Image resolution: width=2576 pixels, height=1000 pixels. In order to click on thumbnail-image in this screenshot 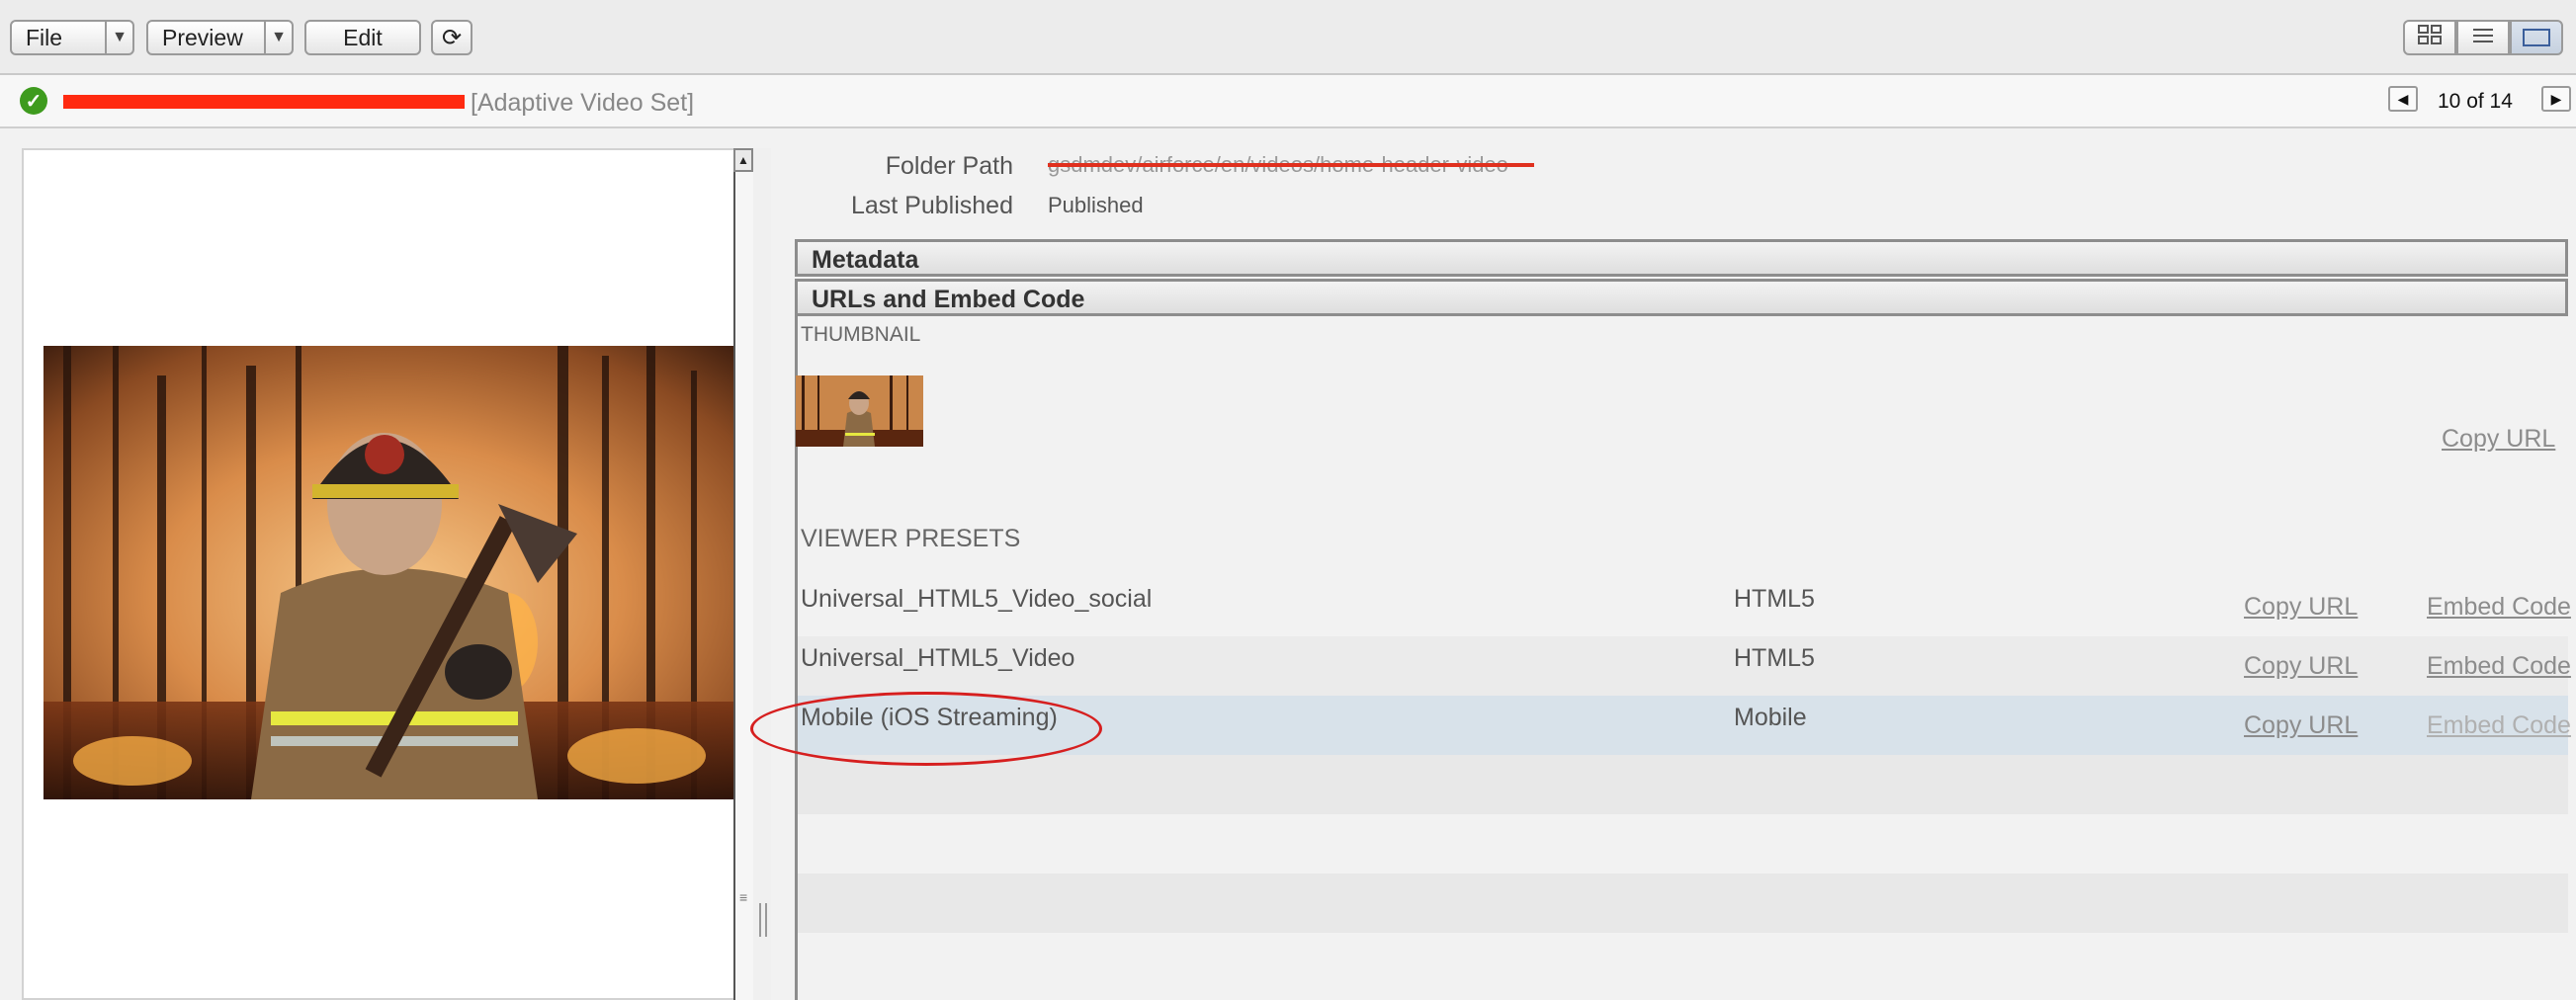, I will do `click(859, 411)`.